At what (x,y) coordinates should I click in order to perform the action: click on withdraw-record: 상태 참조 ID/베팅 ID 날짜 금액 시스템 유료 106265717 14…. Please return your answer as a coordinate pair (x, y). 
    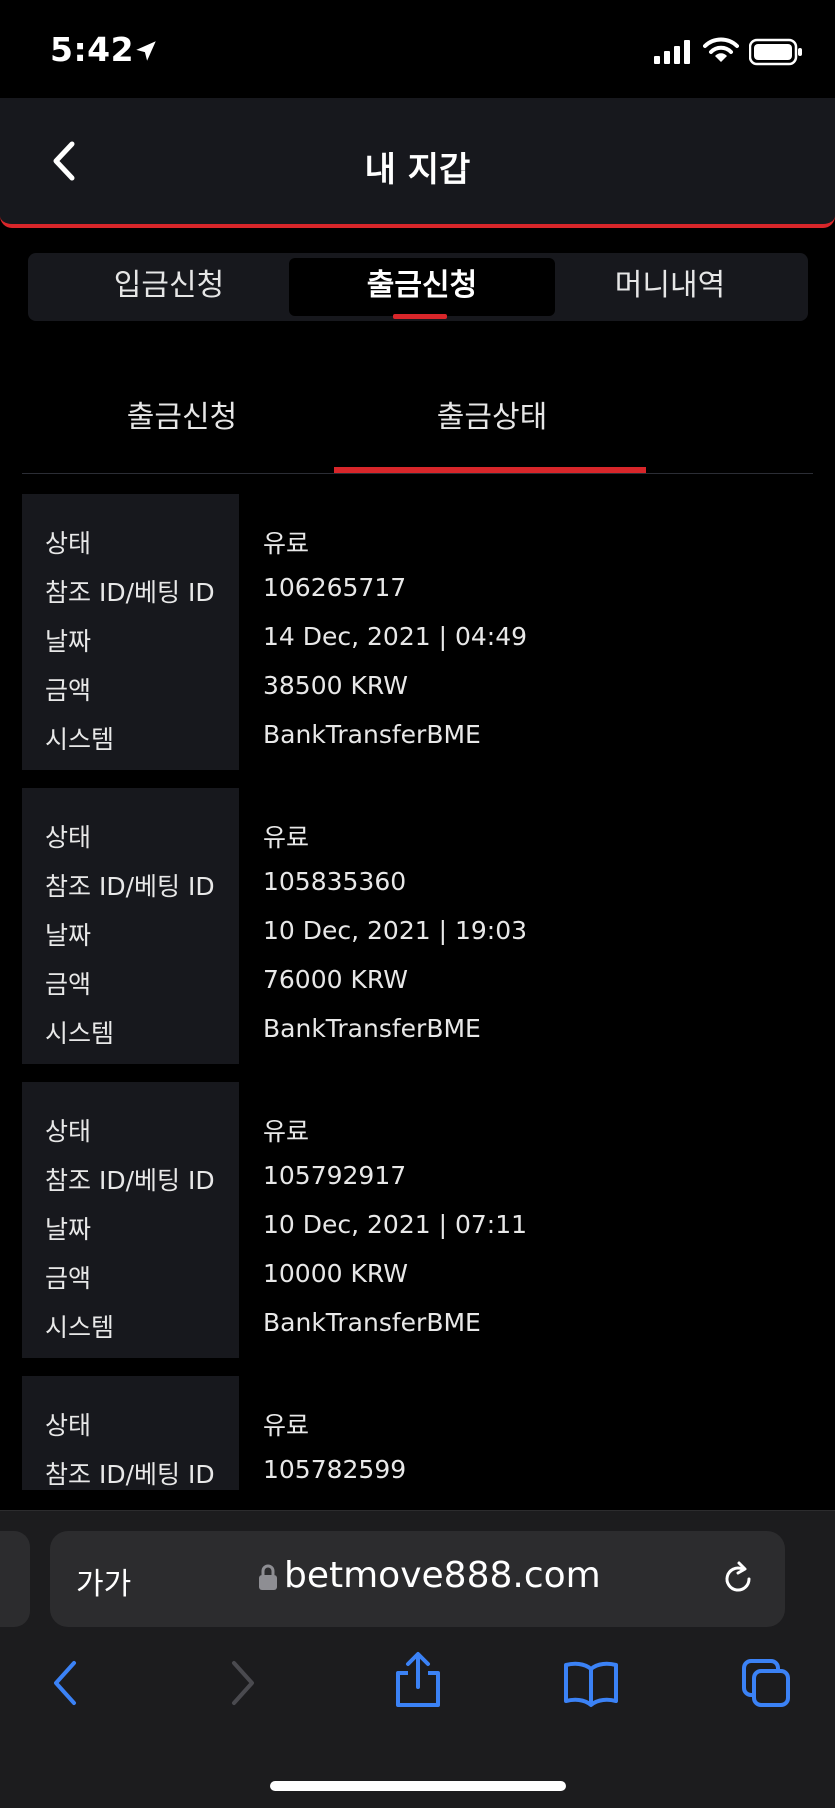
    Looking at the image, I should click on (417, 632).